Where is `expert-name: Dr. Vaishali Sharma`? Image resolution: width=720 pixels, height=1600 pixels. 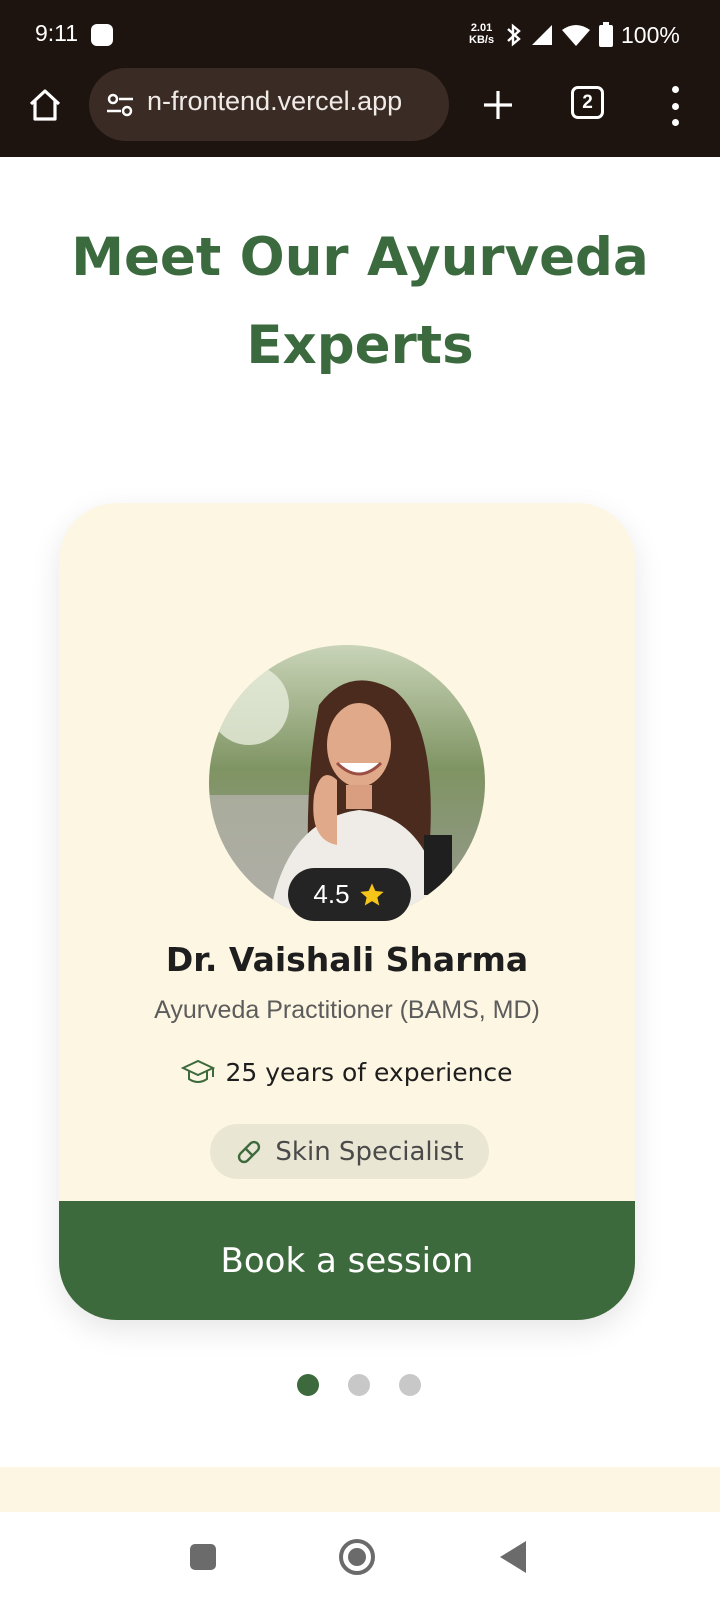 expert-name: Dr. Vaishali Sharma is located at coordinates (347, 959).